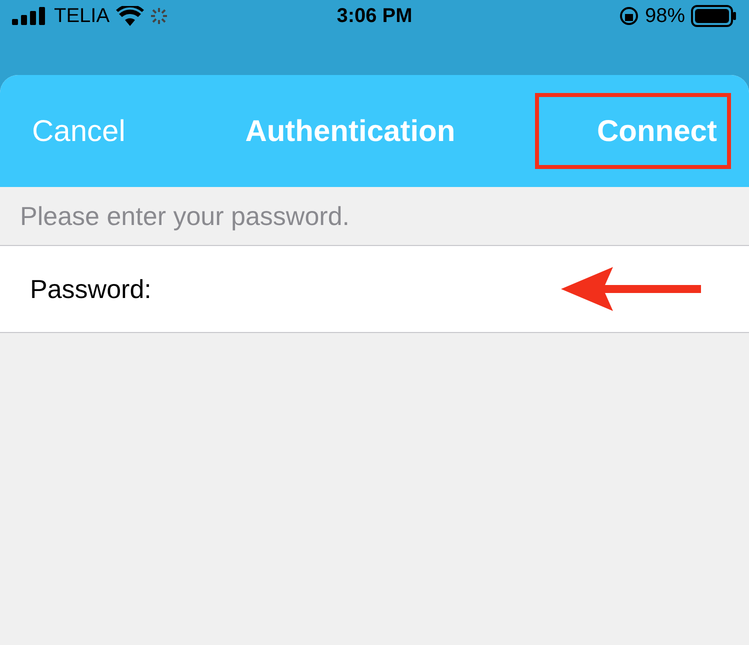  I want to click on connect-button: Connect, so click(632, 131).